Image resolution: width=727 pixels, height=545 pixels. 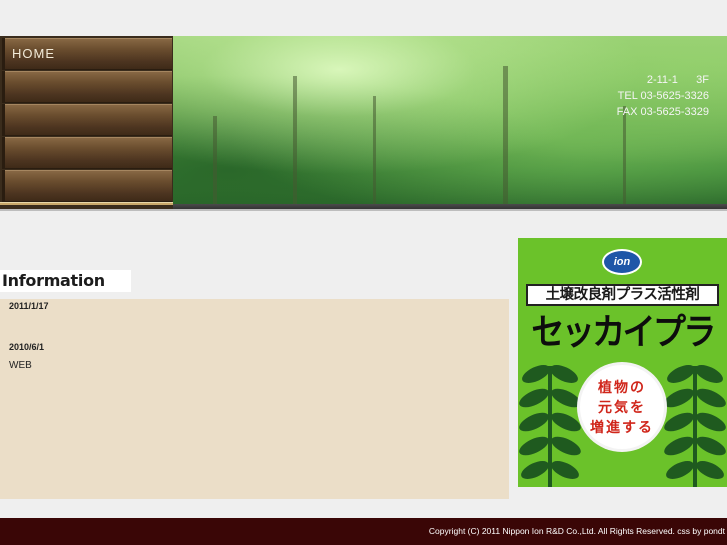 I want to click on product-banner: ion 土壌改良剤プラス活性剤 セッカイプラス, so click(x=622, y=362).